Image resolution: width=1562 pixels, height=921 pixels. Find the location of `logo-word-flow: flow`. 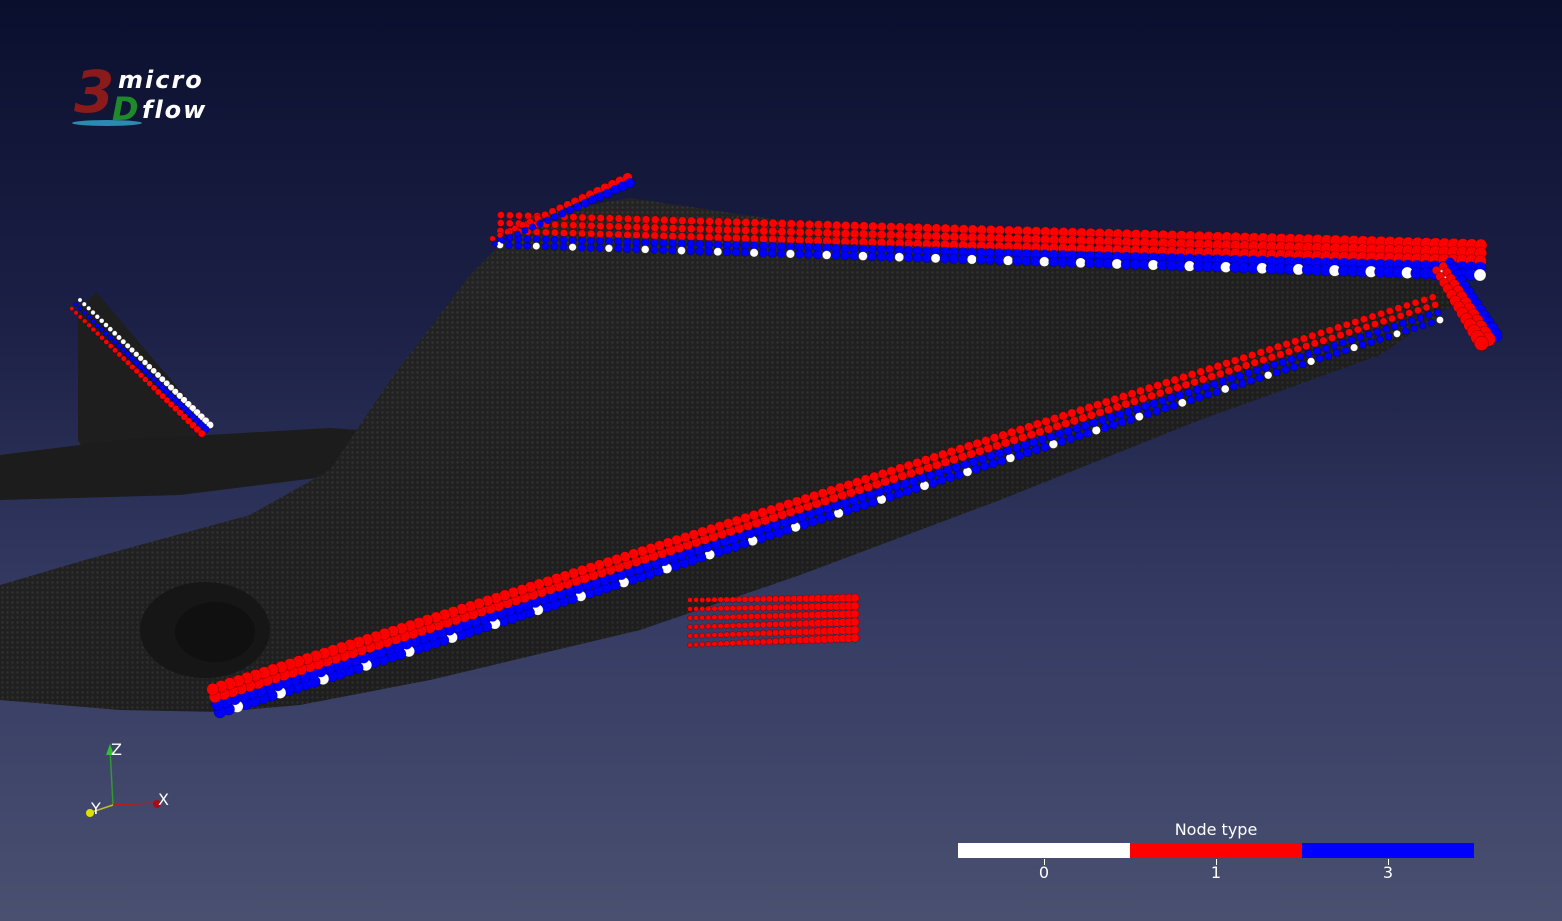

logo-word-flow: flow is located at coordinates (175, 110).